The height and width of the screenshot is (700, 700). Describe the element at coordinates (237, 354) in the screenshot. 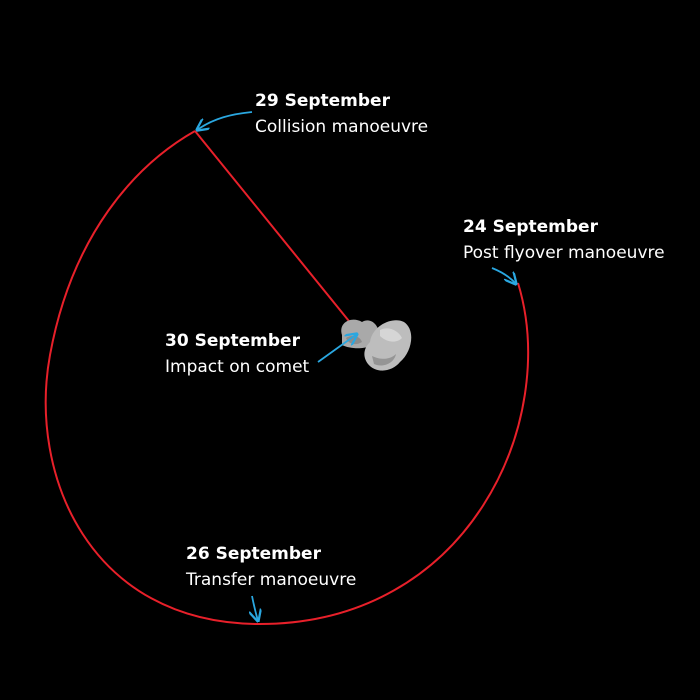

I see `event-label-sep30: 30 September Impact on comet` at that location.